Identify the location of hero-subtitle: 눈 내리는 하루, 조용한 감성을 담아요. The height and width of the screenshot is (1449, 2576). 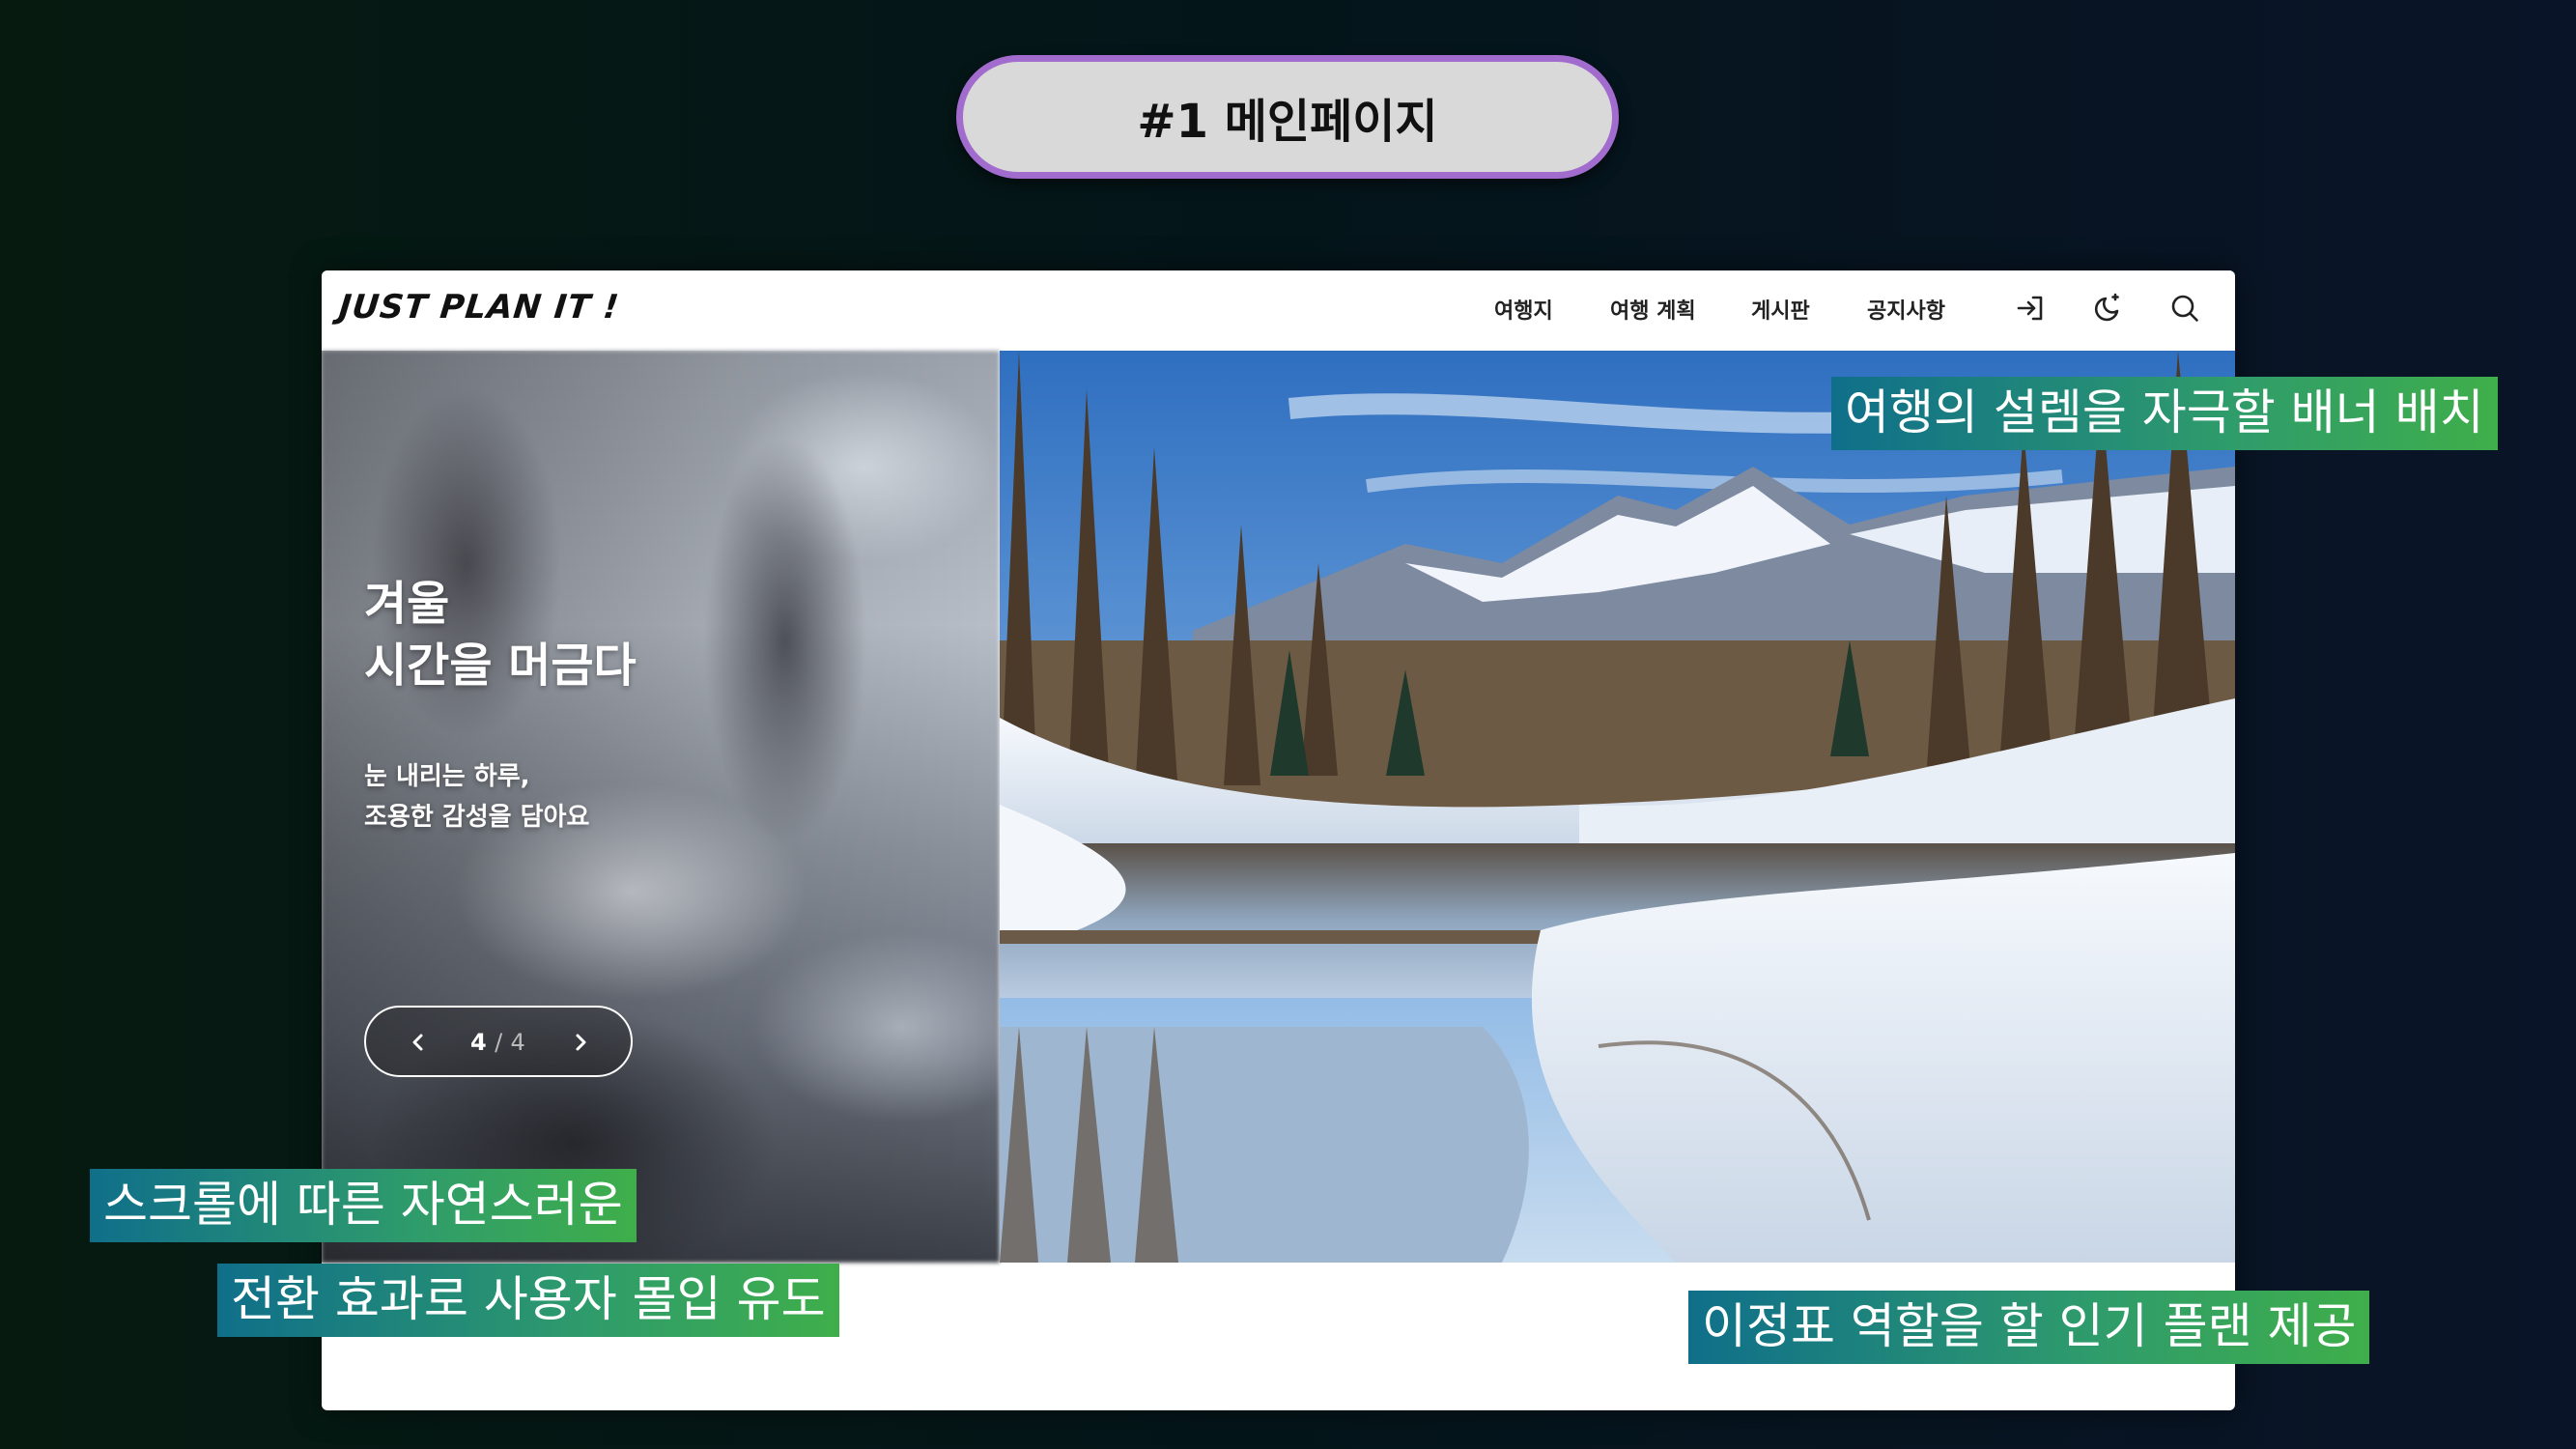
(477, 797).